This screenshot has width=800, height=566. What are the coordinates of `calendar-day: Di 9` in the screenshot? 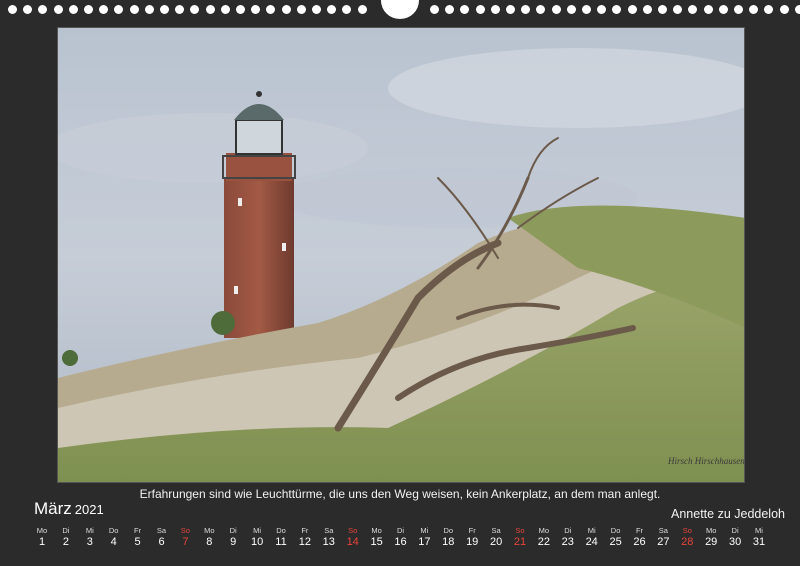 It's located at (233, 537).